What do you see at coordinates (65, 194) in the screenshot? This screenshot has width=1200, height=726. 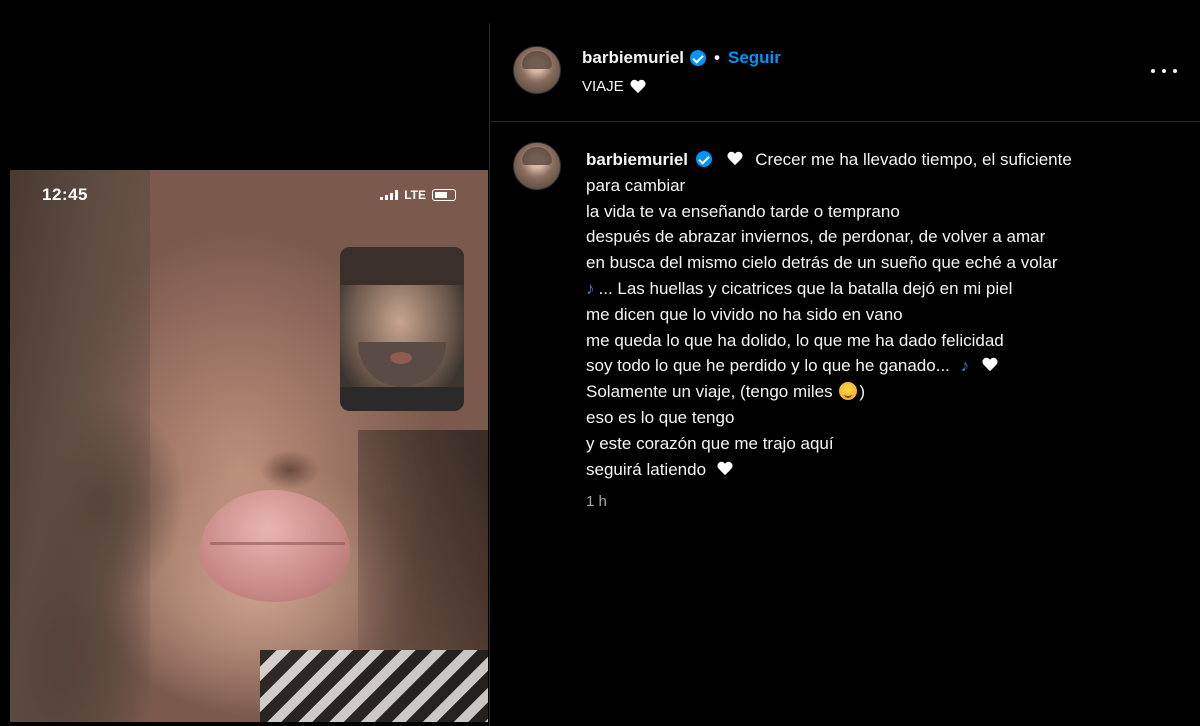 I see `status-time: 12:45` at bounding box center [65, 194].